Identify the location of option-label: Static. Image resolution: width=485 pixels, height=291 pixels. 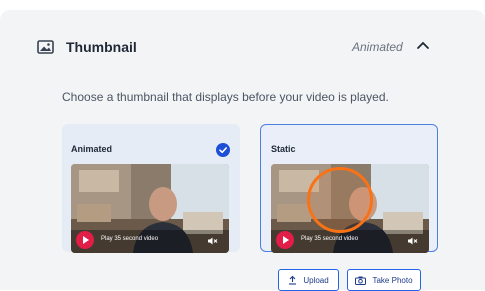
(283, 149).